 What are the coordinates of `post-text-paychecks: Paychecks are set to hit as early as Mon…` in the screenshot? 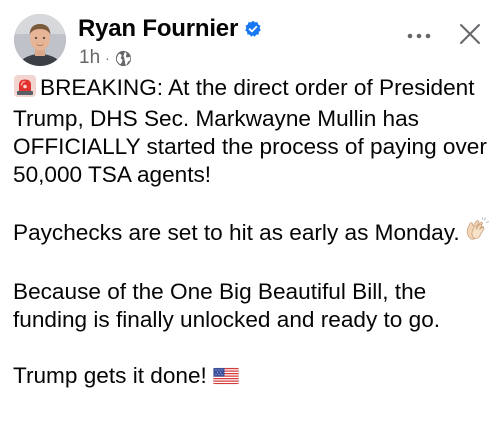 It's located at (236, 232).